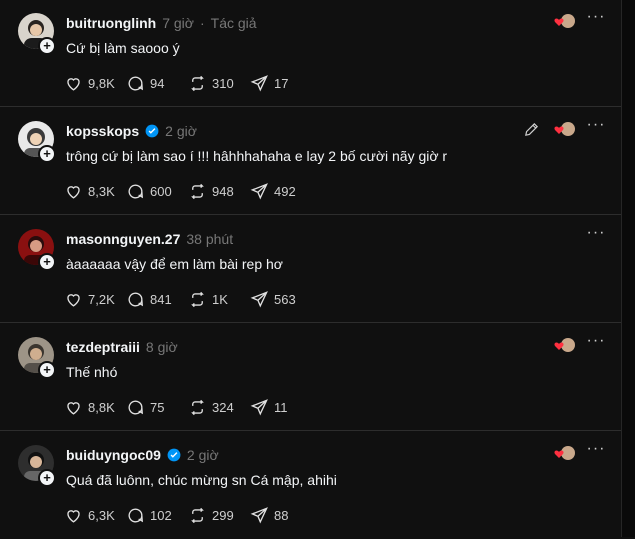 The width and height of the screenshot is (635, 539). I want to click on like-button: 7,2K, so click(95, 299).